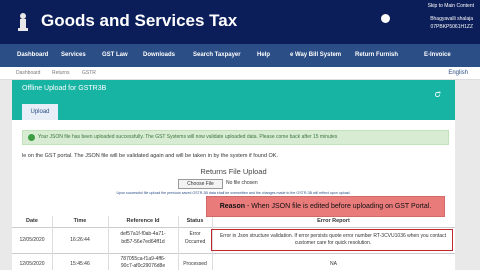 The image size is (480, 270). I want to click on row1-status-line2: Occurred, so click(195, 242).